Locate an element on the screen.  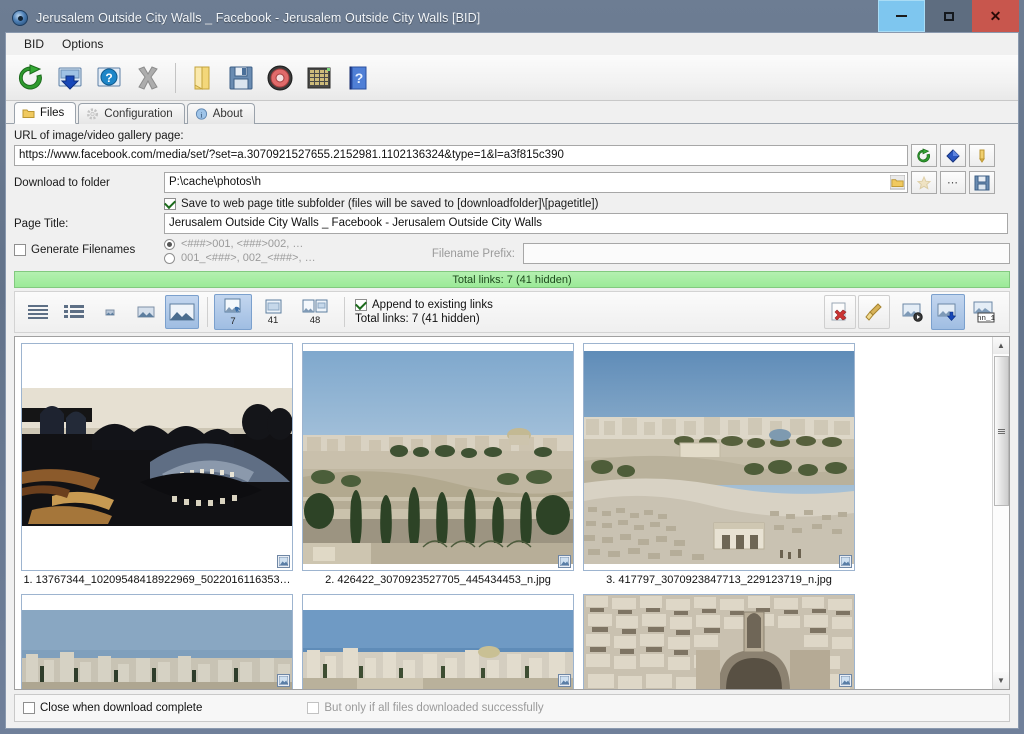
floppy-disk-icon is located at coordinates (982, 182).